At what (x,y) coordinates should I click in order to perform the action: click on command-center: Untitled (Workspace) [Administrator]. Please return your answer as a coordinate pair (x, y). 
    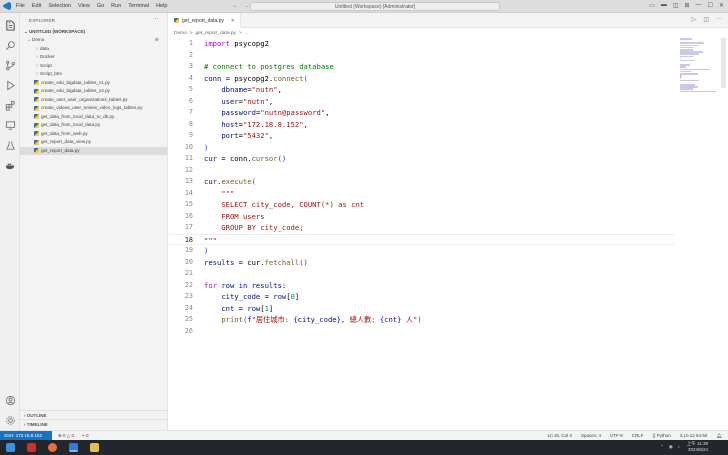
    Looking at the image, I should click on (375, 6).